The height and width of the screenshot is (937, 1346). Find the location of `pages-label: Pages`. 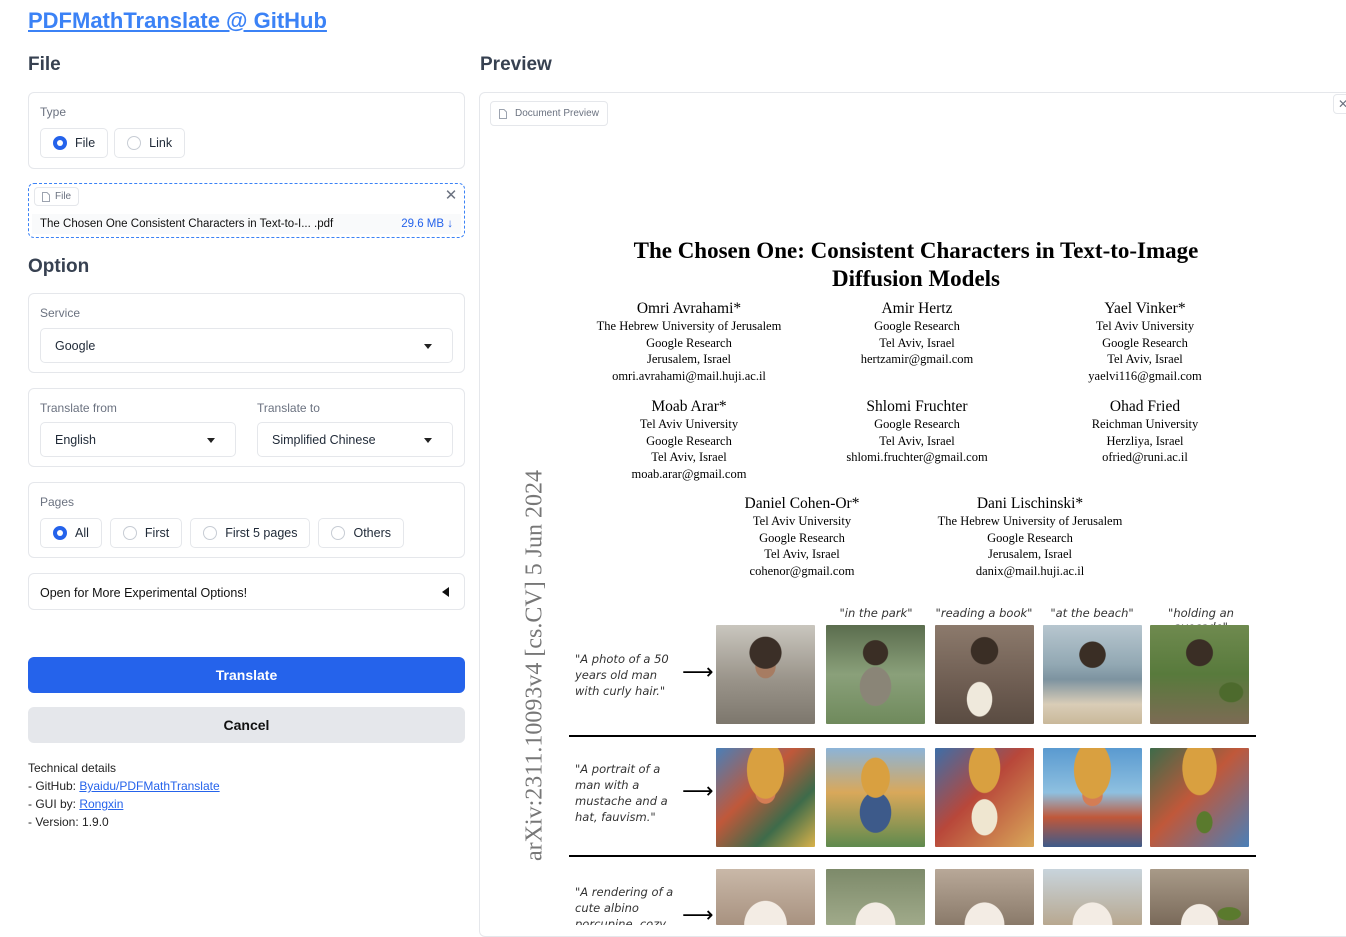

pages-label: Pages is located at coordinates (57, 502).